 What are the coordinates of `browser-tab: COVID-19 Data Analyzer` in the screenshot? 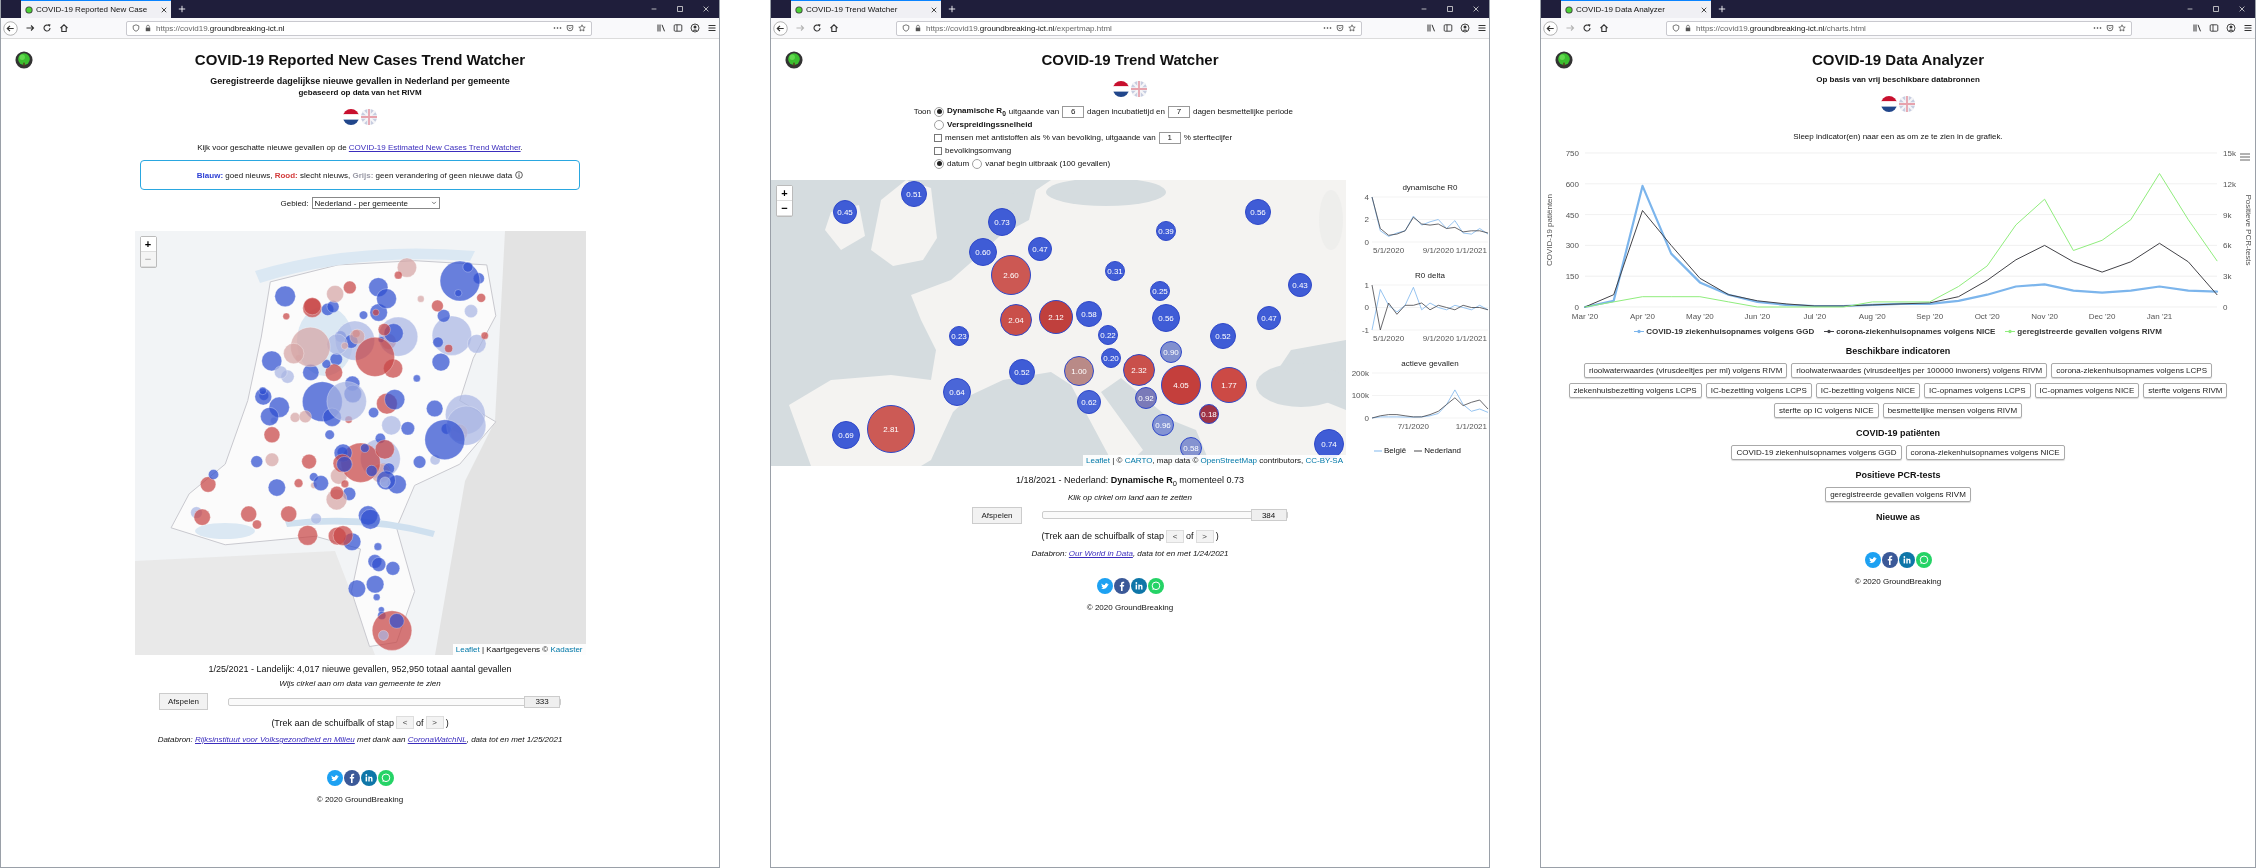 It's located at (1636, 9).